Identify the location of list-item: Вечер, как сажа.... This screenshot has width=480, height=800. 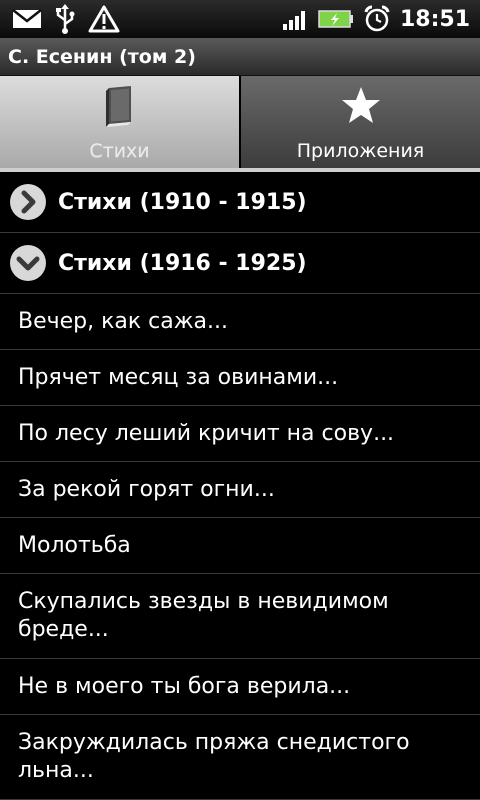
(240, 322).